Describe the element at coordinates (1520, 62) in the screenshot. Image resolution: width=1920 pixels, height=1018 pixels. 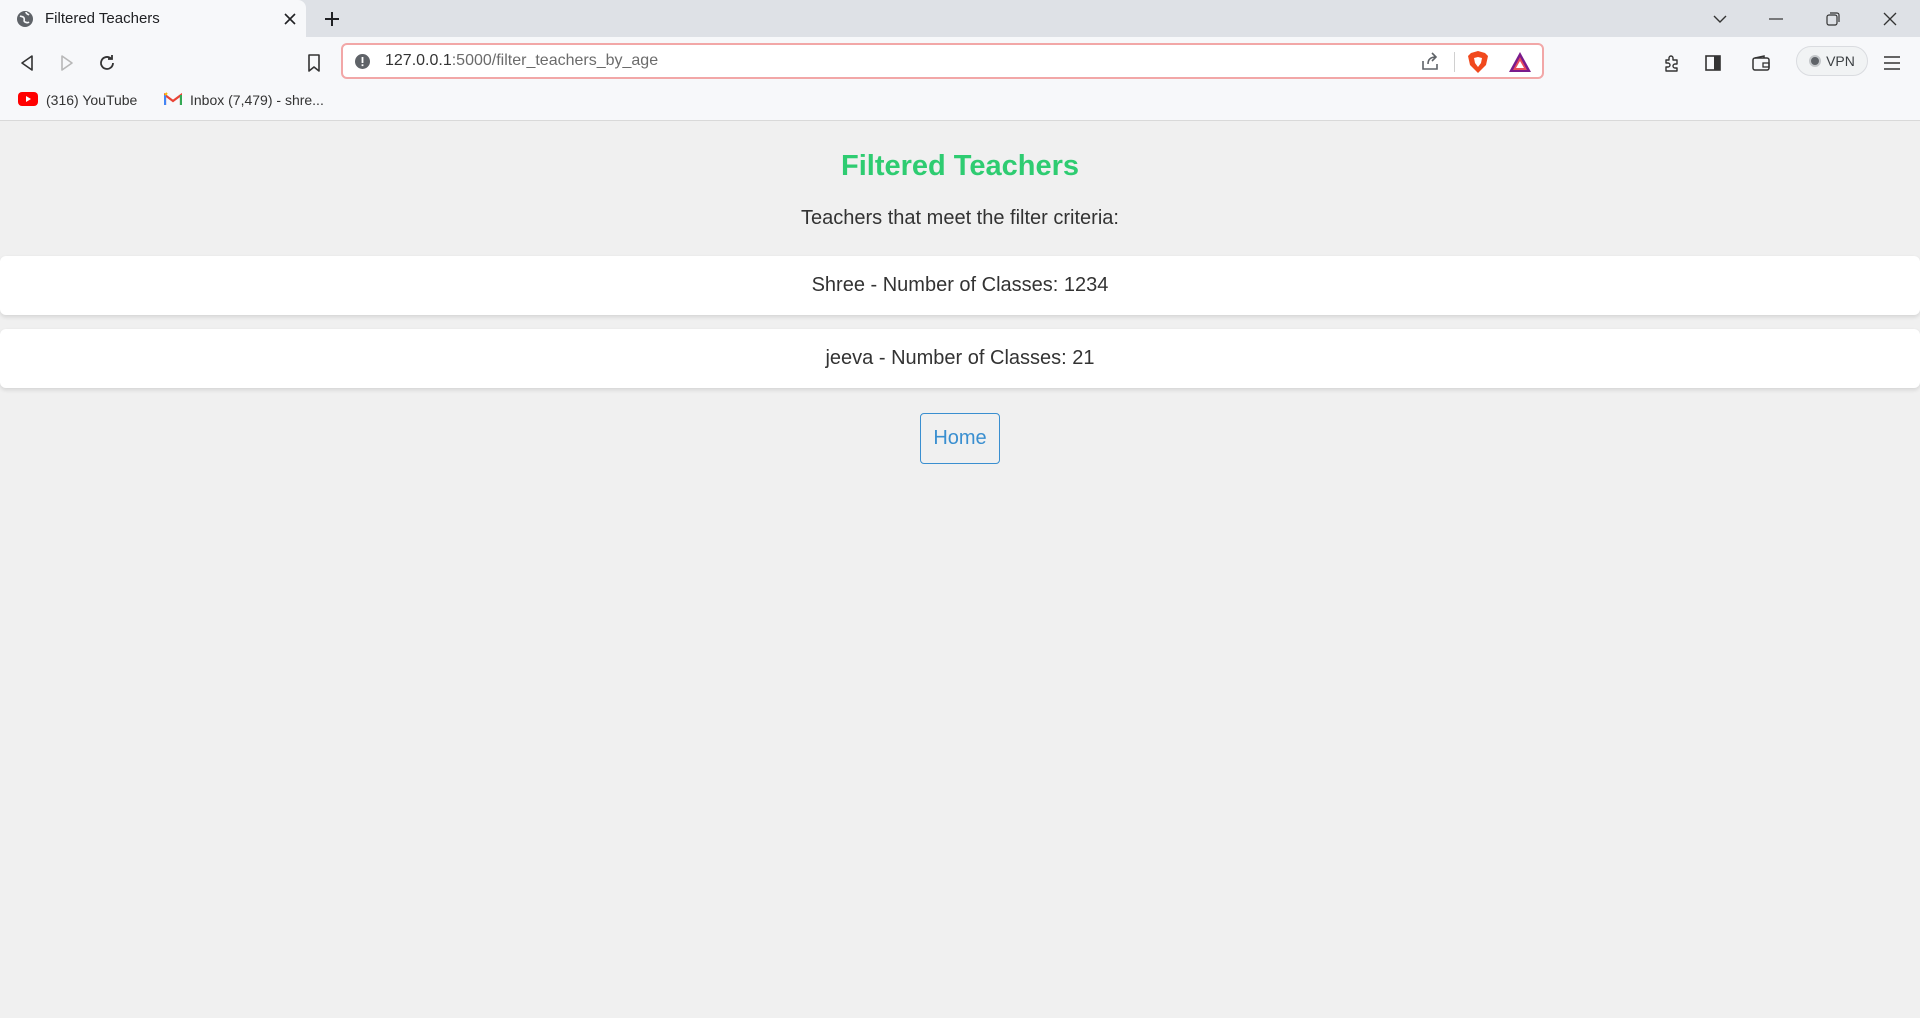
I see `brave-rewards-icon` at that location.